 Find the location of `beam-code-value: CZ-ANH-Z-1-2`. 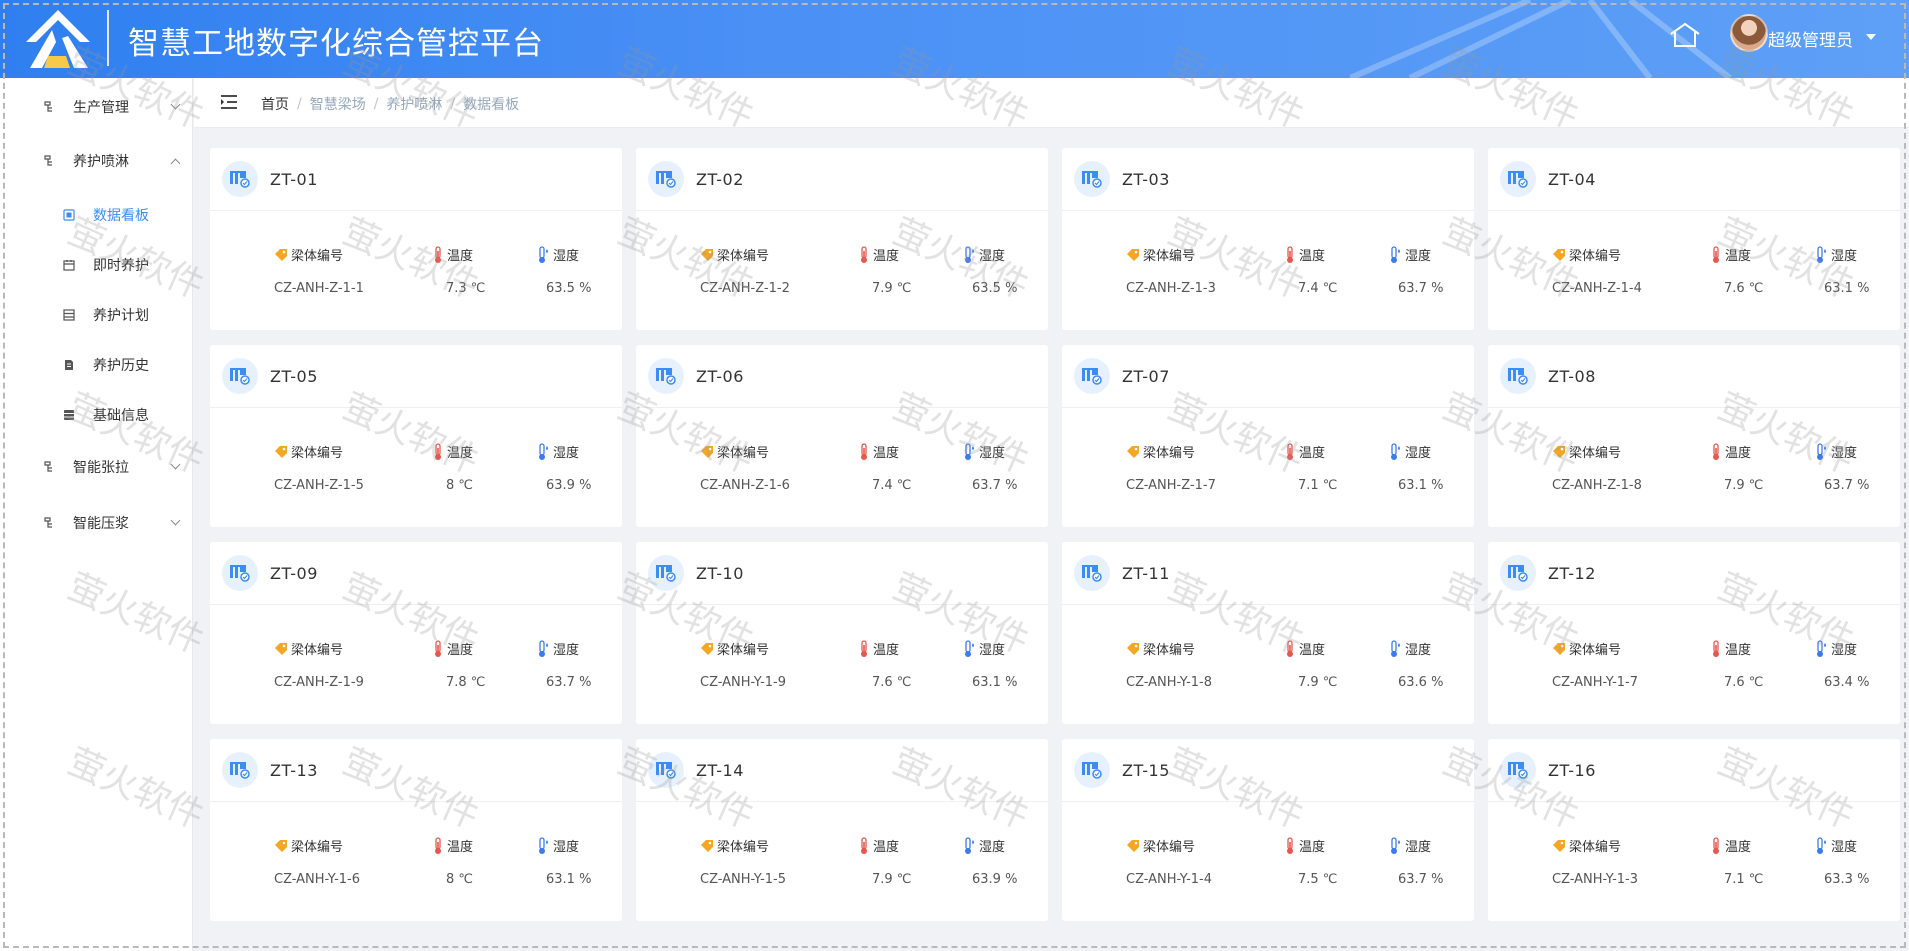

beam-code-value: CZ-ANH-Z-1-2 is located at coordinates (745, 288).